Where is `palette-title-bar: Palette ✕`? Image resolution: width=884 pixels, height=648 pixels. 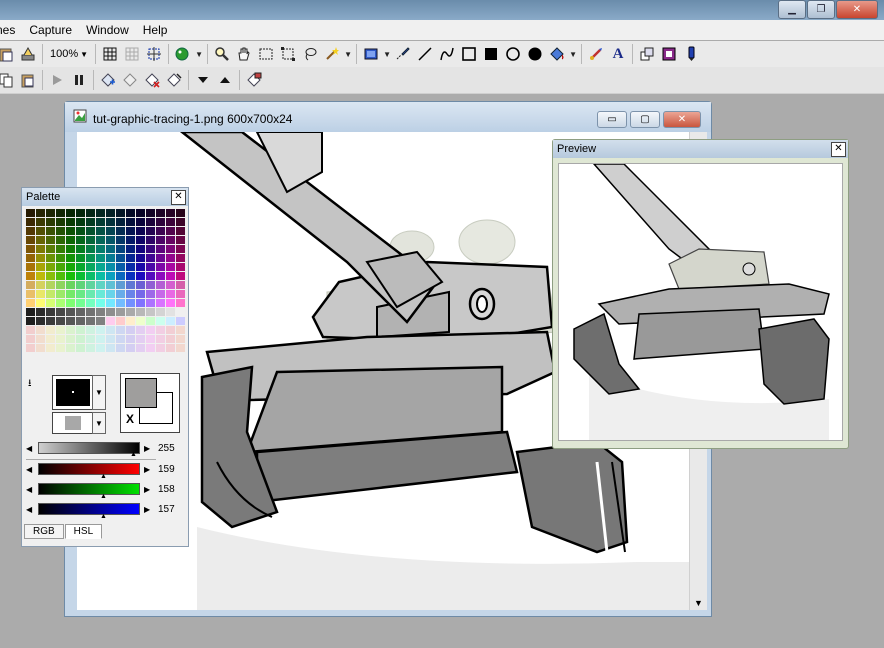
palette-title-bar: Palette ✕ is located at coordinates (105, 197).